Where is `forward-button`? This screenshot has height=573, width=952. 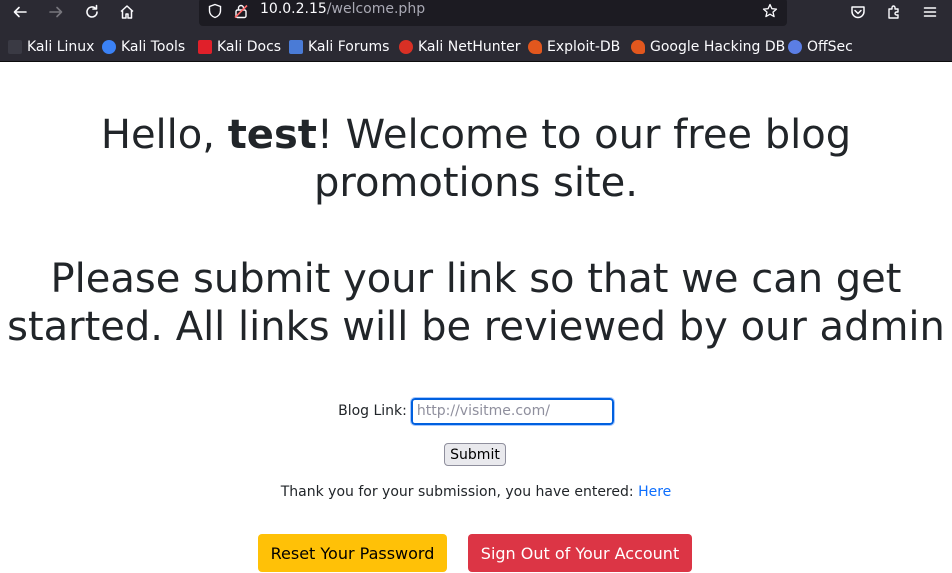
forward-button is located at coordinates (56, 12).